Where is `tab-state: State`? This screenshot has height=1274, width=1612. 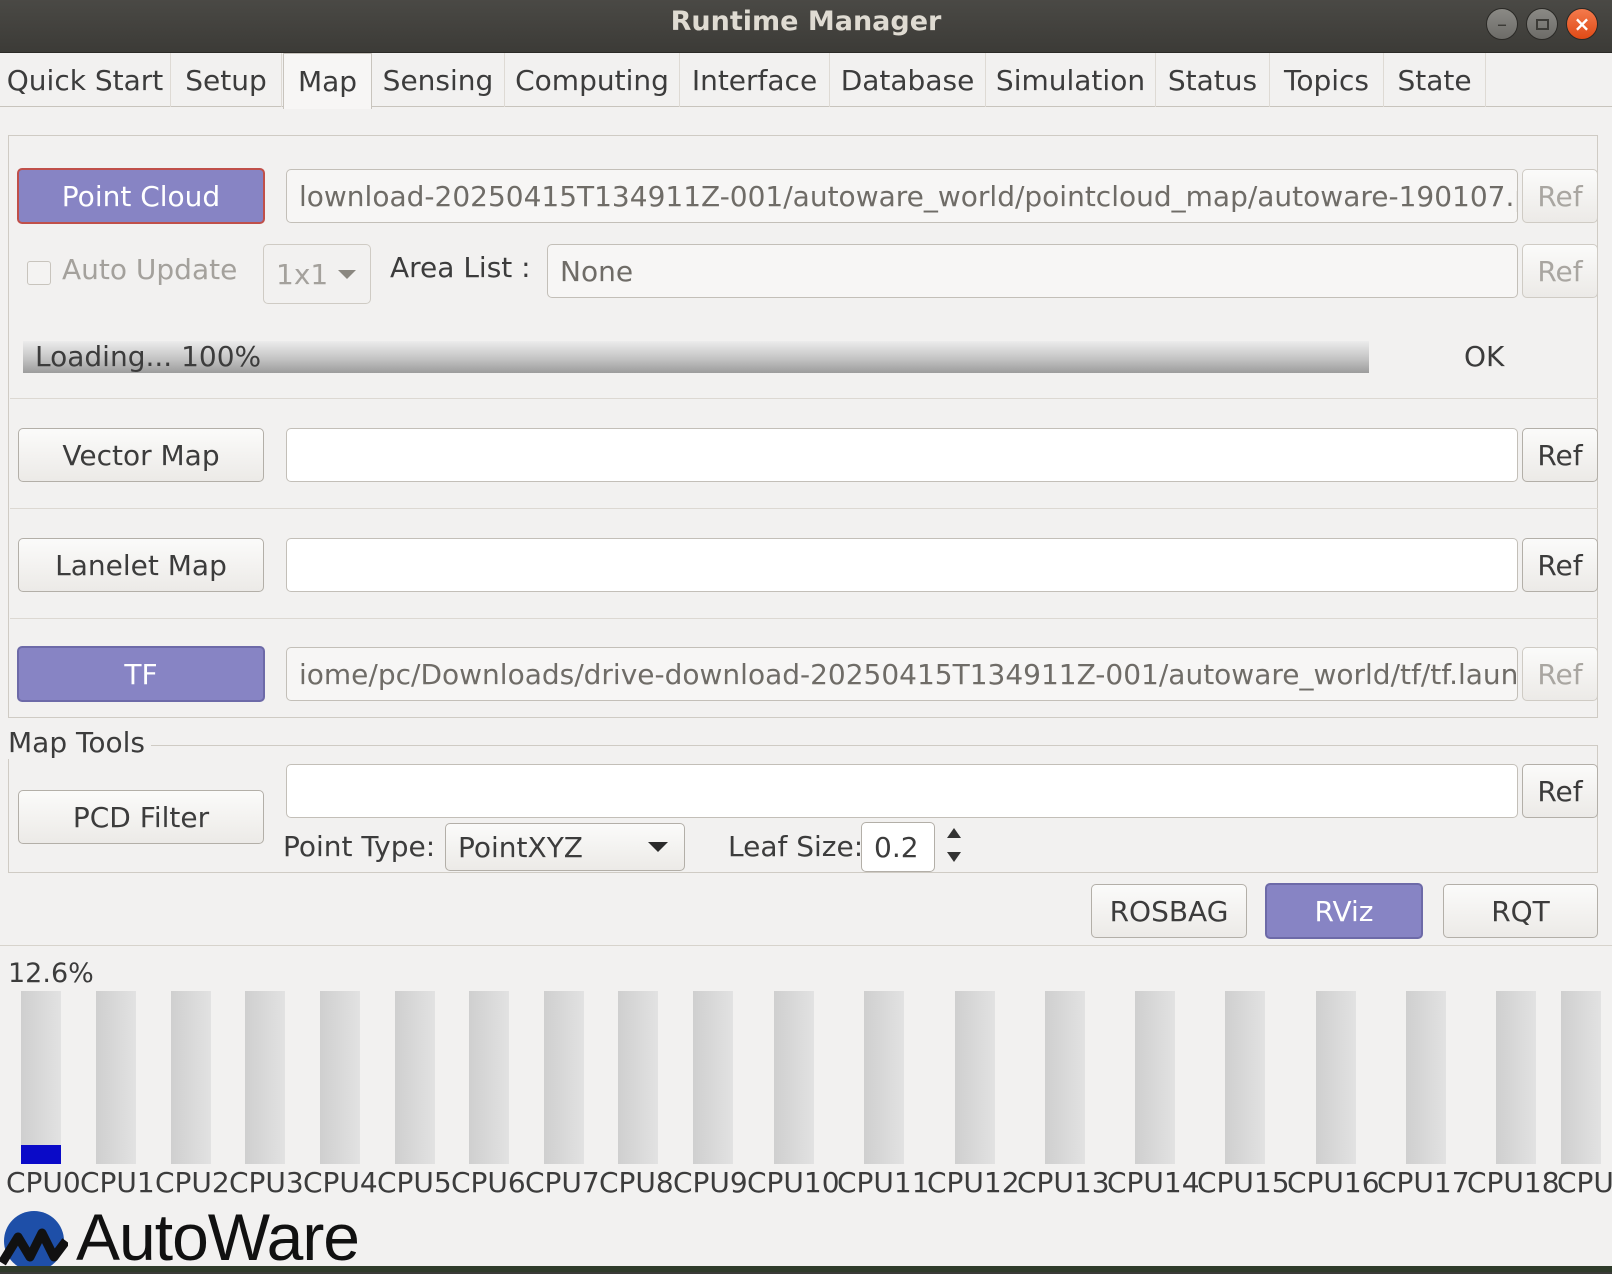 tab-state: State is located at coordinates (1435, 80).